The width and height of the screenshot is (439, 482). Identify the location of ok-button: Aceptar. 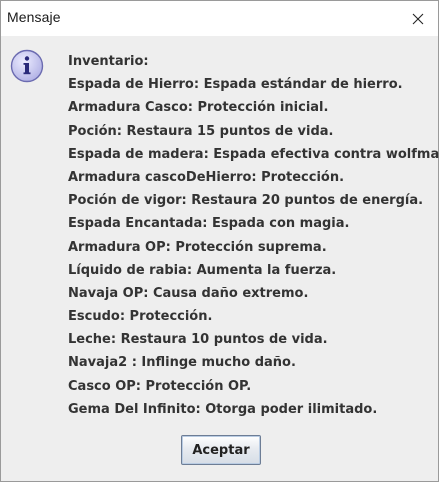
(221, 450).